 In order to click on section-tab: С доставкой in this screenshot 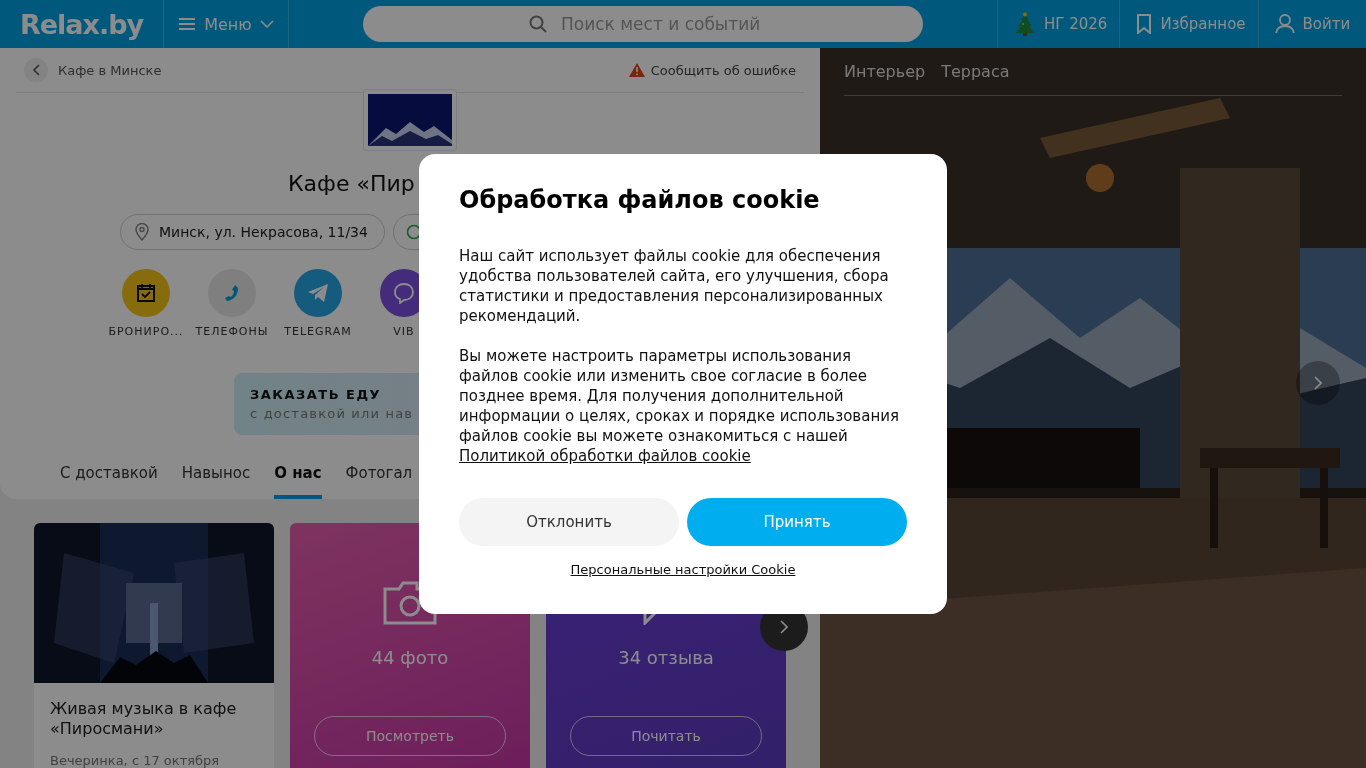, I will do `click(109, 475)`.